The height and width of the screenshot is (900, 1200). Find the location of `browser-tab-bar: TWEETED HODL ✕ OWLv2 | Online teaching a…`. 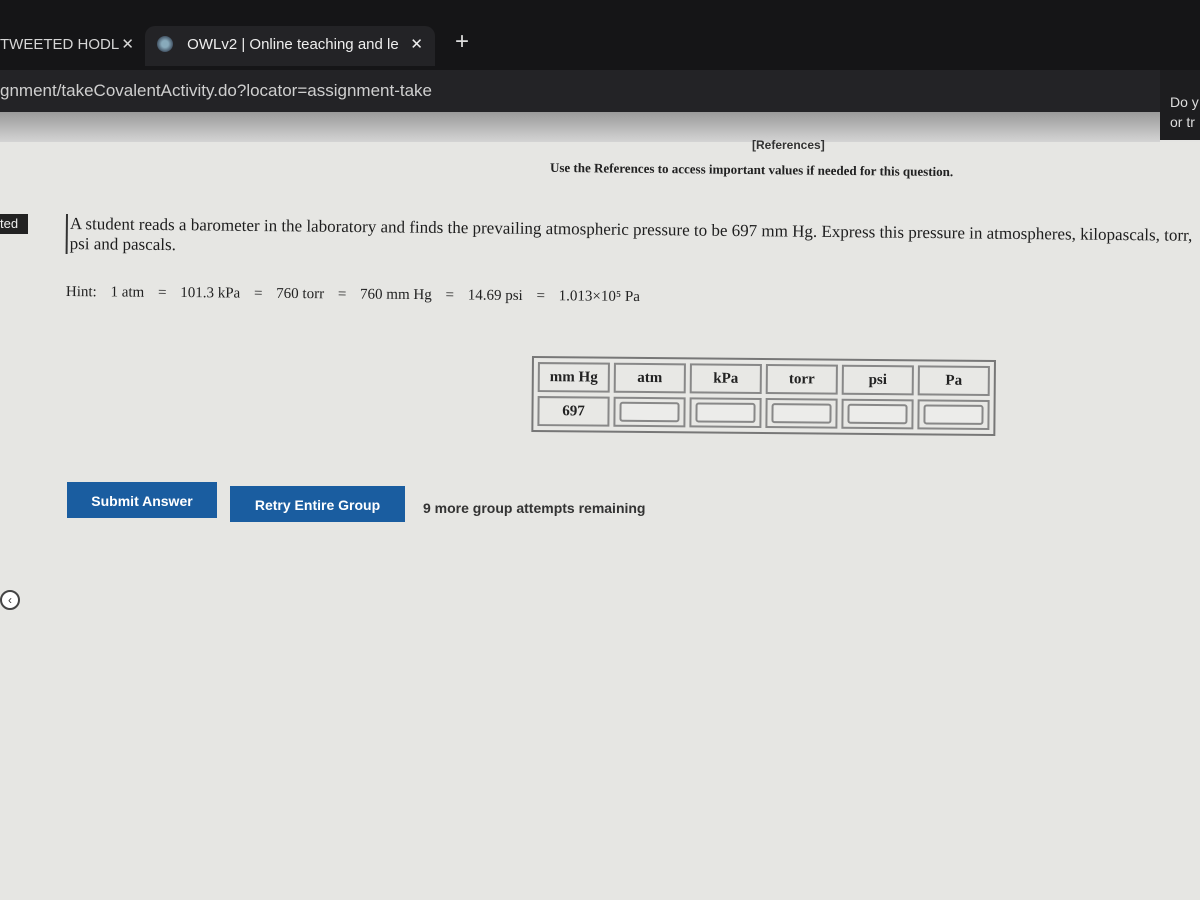

browser-tab-bar: TWEETED HODL ✕ OWLv2 | Online teaching a… is located at coordinates (600, 35).